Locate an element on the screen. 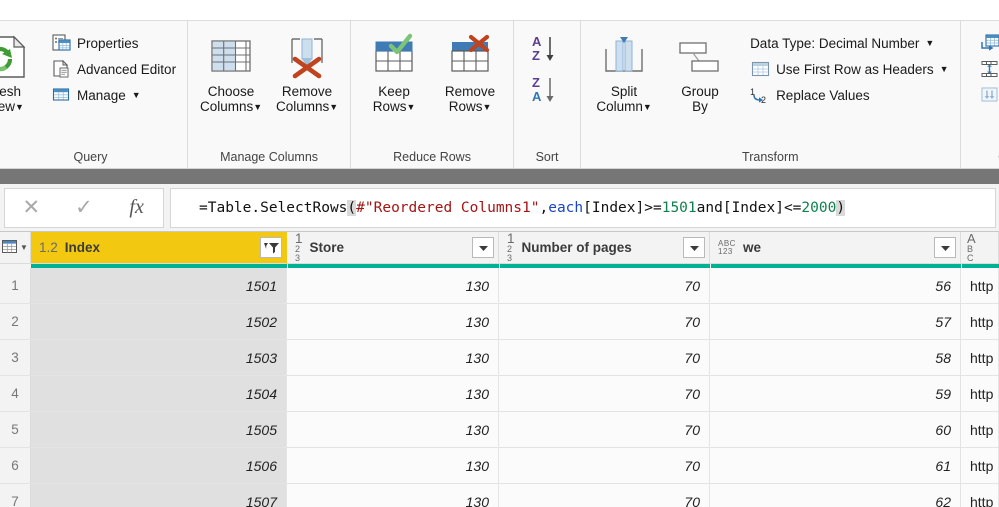 The width and height of the screenshot is (999, 507). table-row: 4 1504 130 70 59 http is located at coordinates (499, 394).